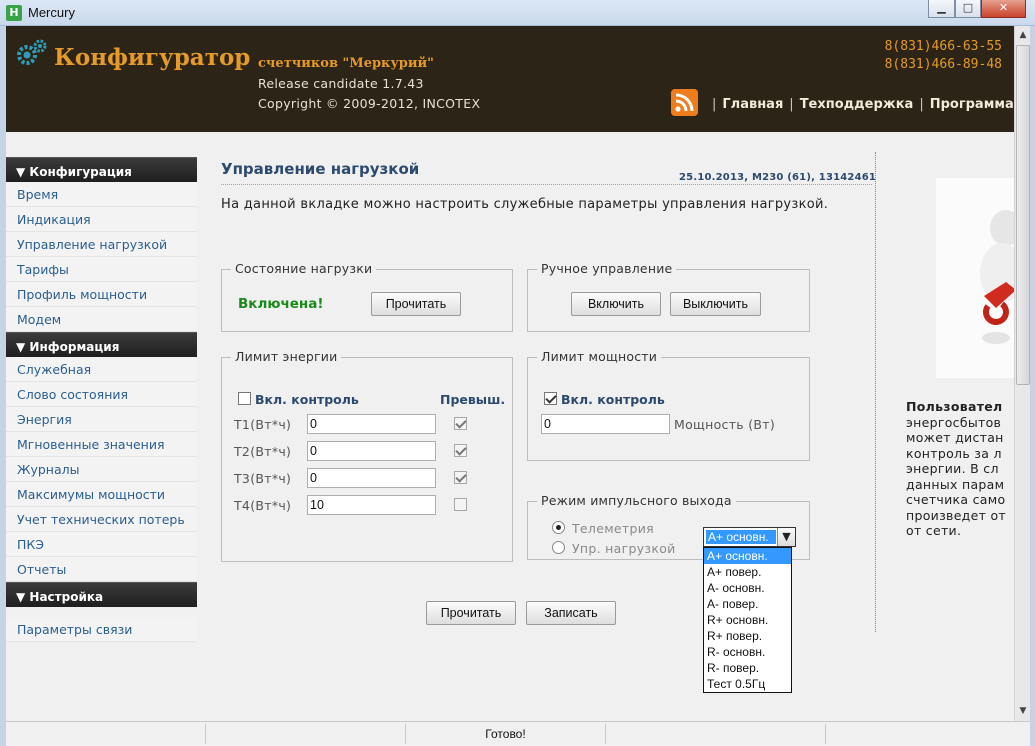 The image size is (1035, 746). Describe the element at coordinates (281, 304) in the screenshot. I see `load-status-text: Включена!` at that location.